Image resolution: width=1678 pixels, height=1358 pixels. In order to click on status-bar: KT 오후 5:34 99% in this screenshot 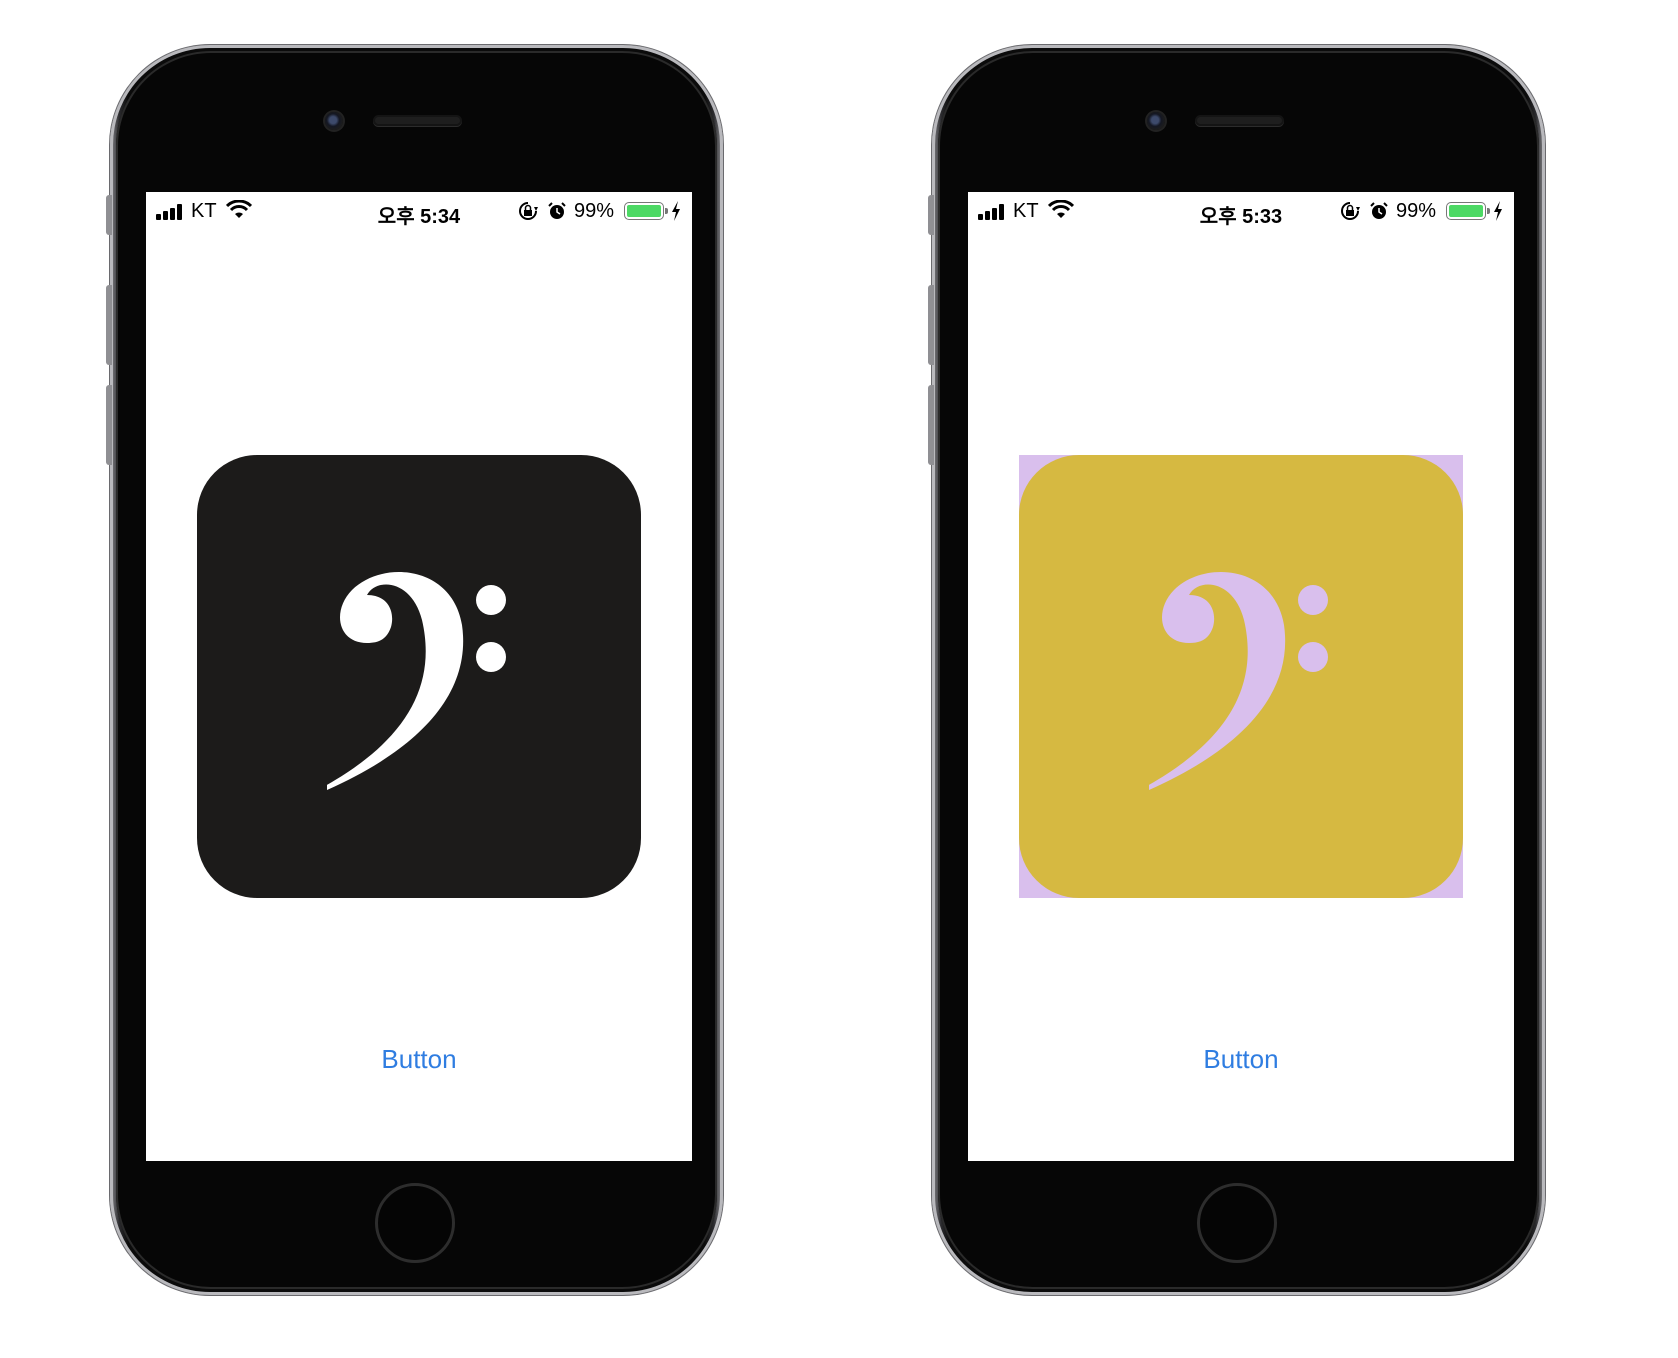, I will do `click(419, 210)`.